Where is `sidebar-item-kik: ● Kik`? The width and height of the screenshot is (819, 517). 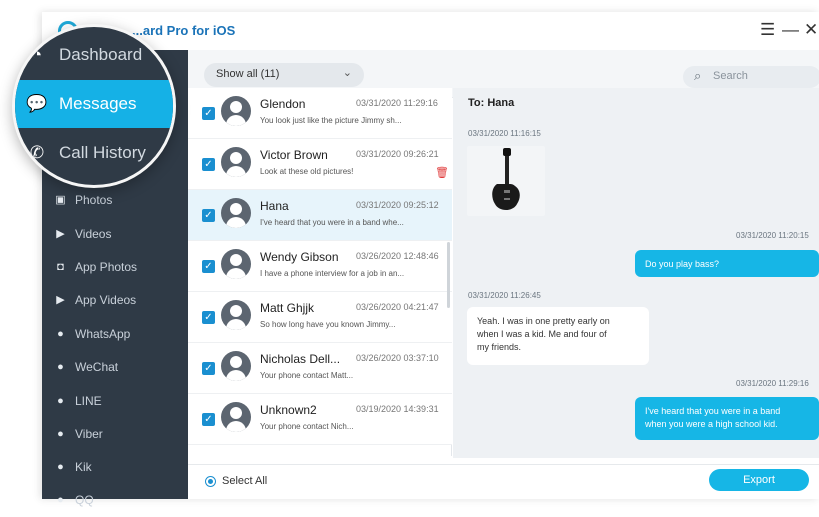 sidebar-item-kik: ● Kik is located at coordinates (115, 467).